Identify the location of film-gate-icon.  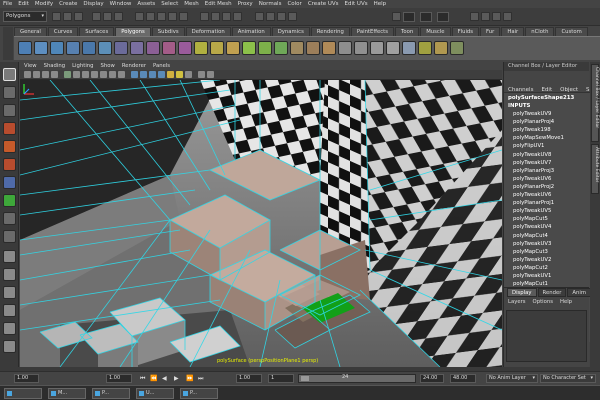
(76, 74).